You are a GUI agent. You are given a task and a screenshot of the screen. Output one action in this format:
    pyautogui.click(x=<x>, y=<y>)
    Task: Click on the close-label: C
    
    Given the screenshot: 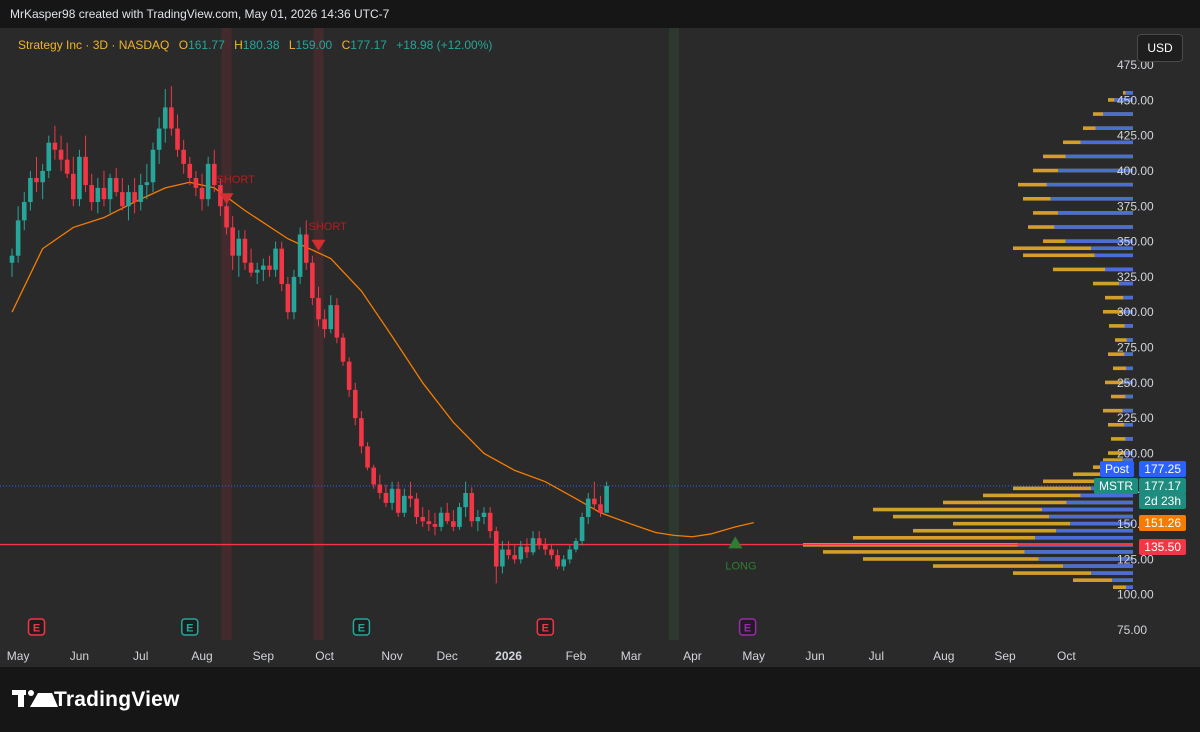 What is the action you would take?
    pyautogui.click(x=346, y=45)
    